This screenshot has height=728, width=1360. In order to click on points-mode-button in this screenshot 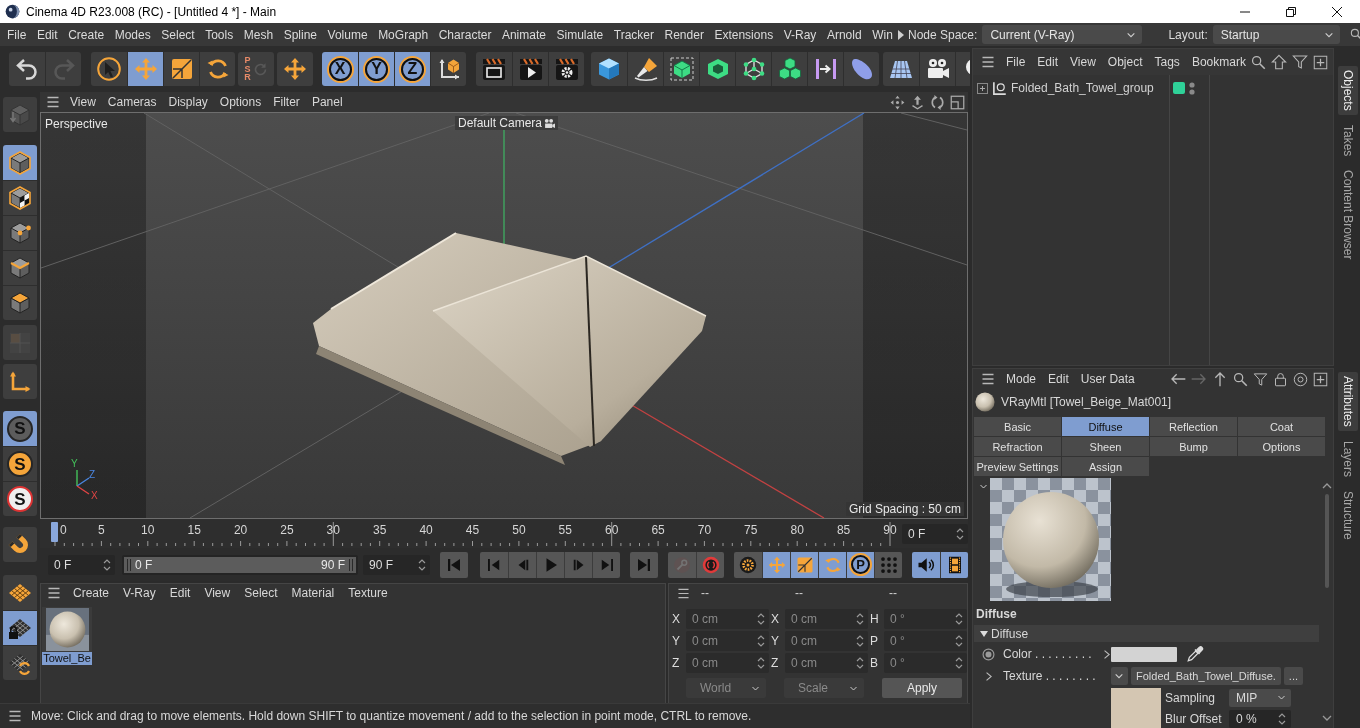, I will do `click(20, 232)`.